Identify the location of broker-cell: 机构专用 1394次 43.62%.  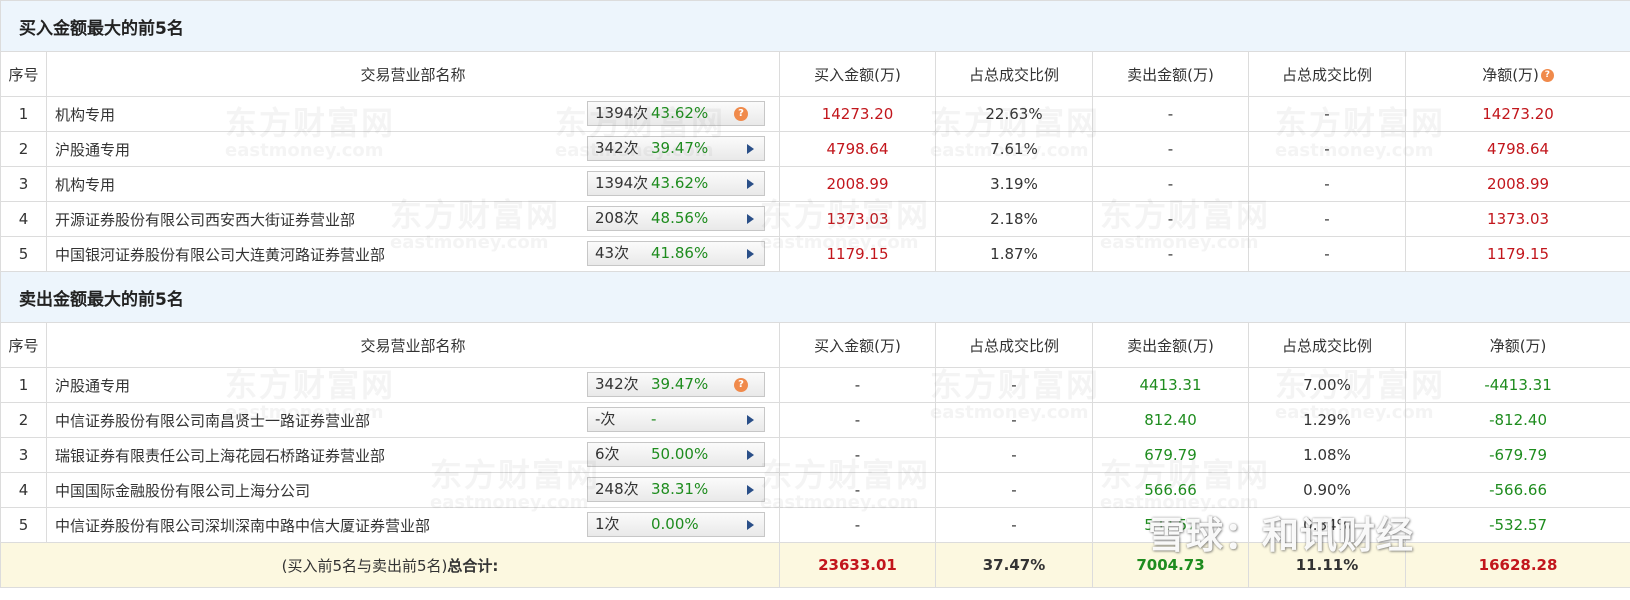
(413, 184).